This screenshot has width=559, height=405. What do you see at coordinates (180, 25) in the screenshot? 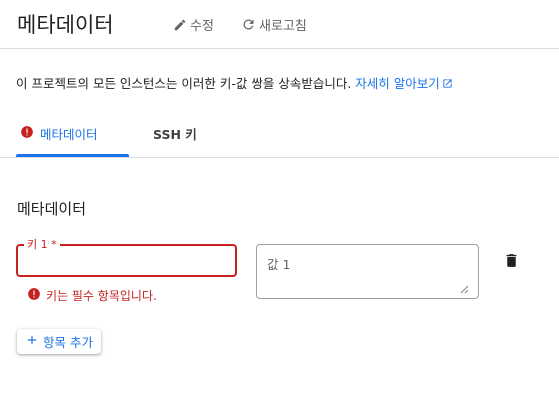
I see `pencil-icon` at bounding box center [180, 25].